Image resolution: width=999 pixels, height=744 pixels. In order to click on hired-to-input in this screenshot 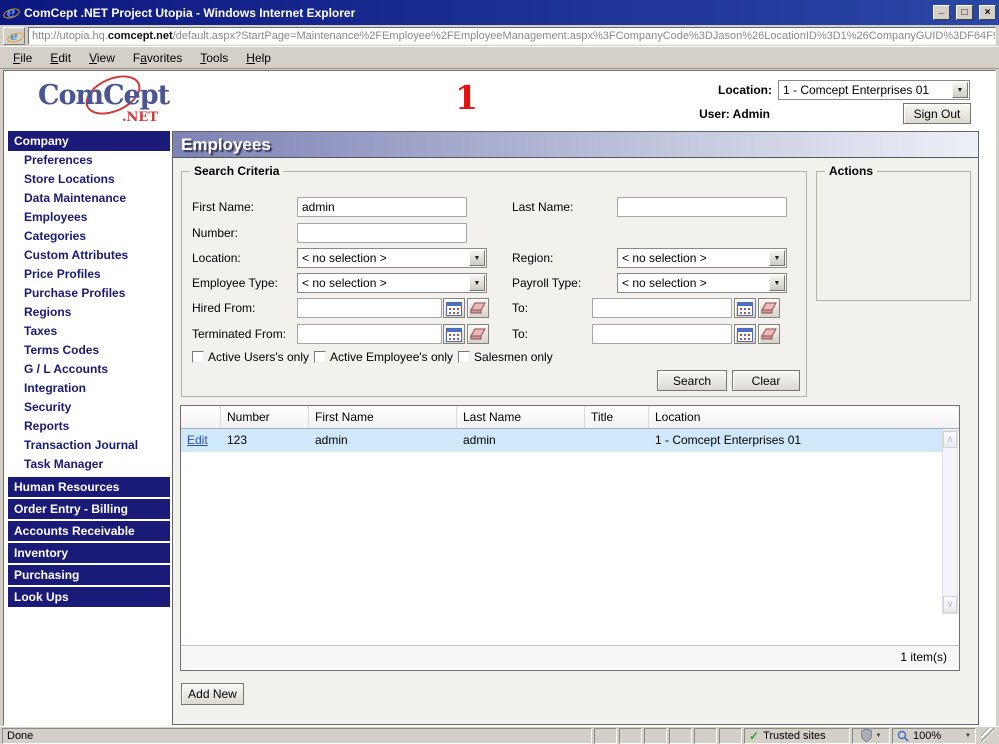, I will do `click(662, 308)`.